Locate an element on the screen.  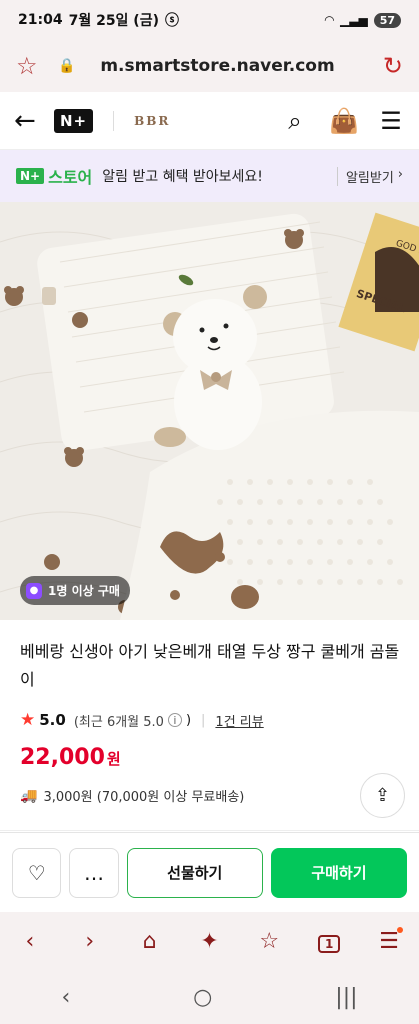
home-icon: ⌂ is located at coordinates (150, 941).